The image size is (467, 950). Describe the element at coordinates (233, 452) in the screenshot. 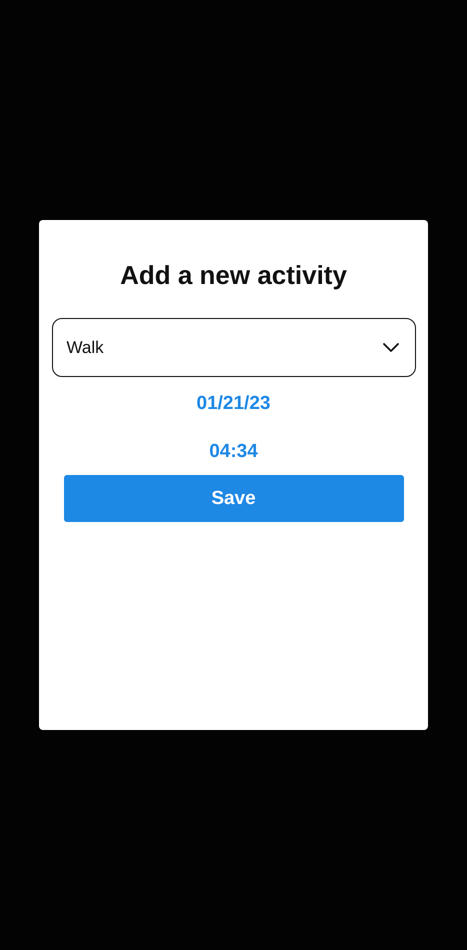

I see `time-link: 04:34` at that location.